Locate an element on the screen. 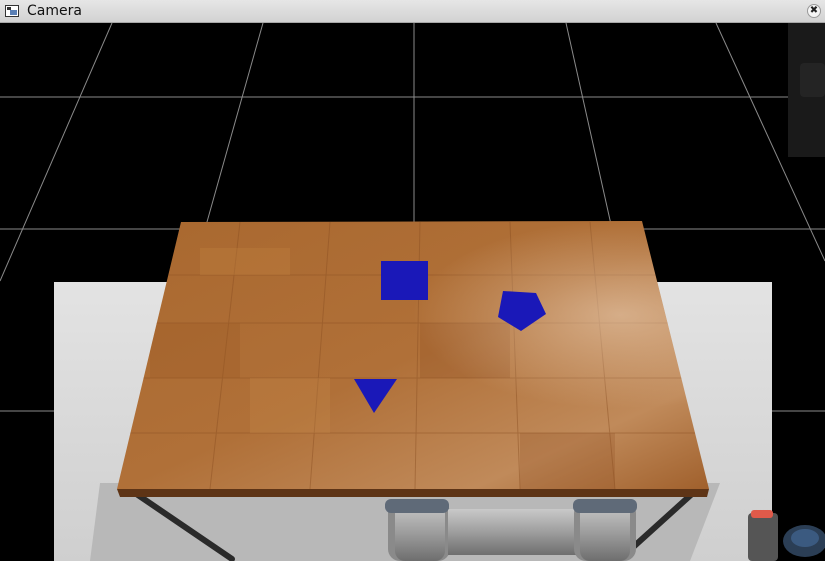 The width and height of the screenshot is (825, 561). table-edge is located at coordinates (413, 493).